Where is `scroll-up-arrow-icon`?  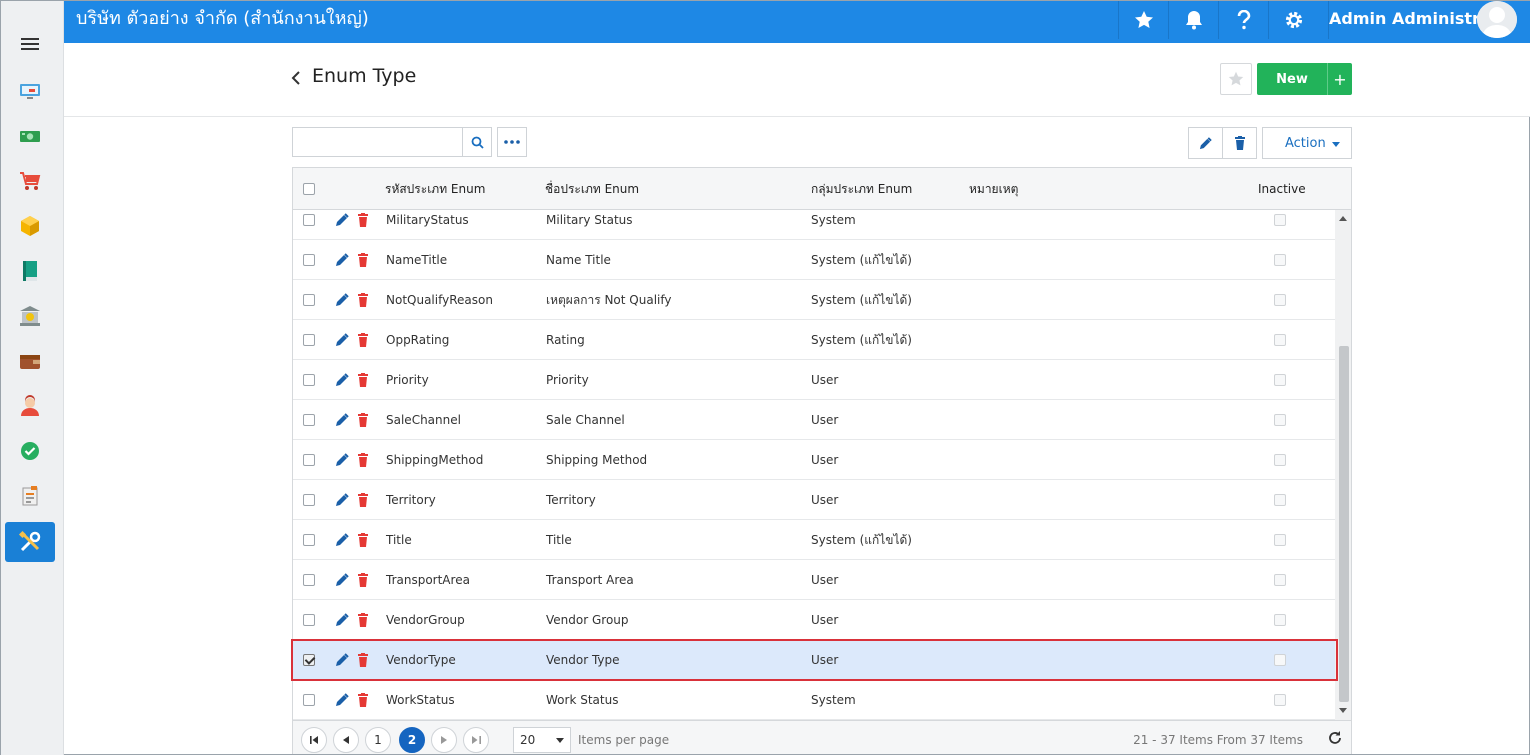
scroll-up-arrow-icon is located at coordinates (1343, 218).